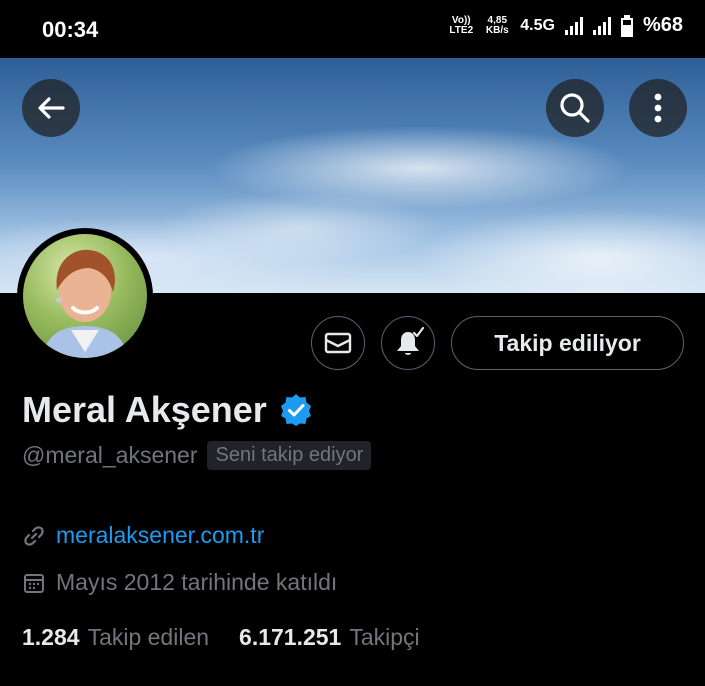  What do you see at coordinates (85, 303) in the screenshot?
I see `avatar-portrait` at bounding box center [85, 303].